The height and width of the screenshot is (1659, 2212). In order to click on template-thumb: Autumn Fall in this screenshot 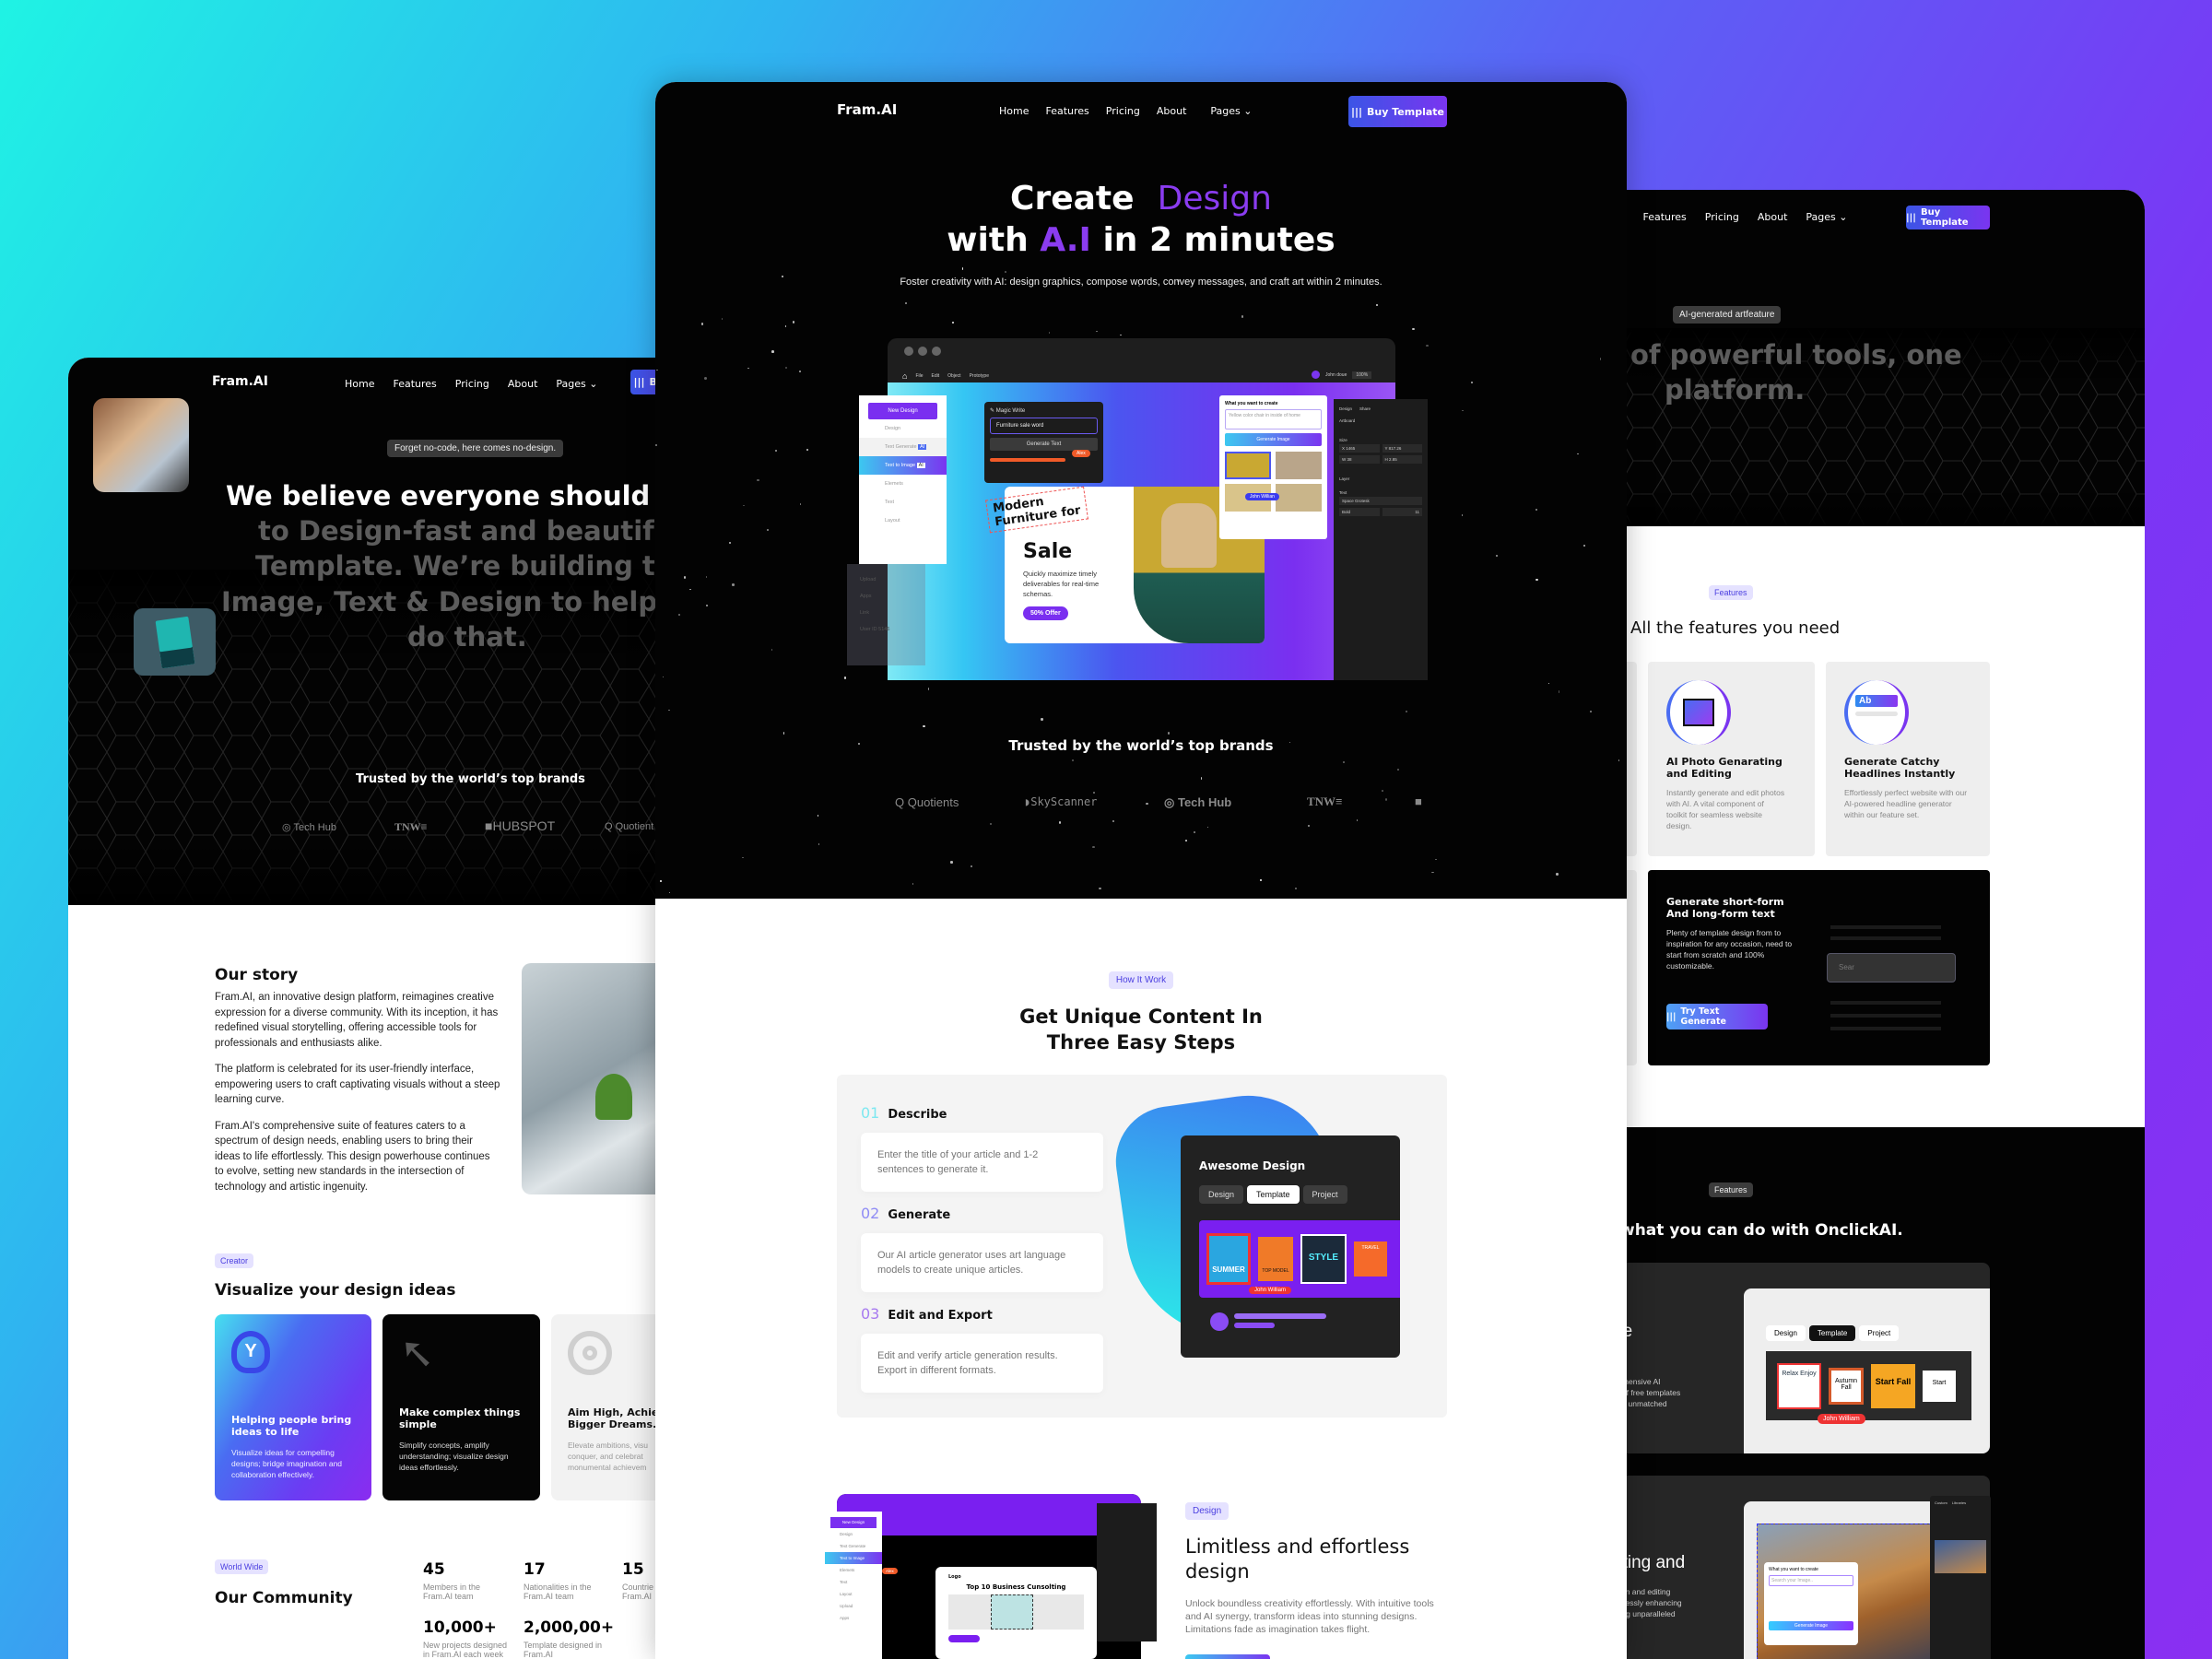, I will do `click(1846, 1386)`.